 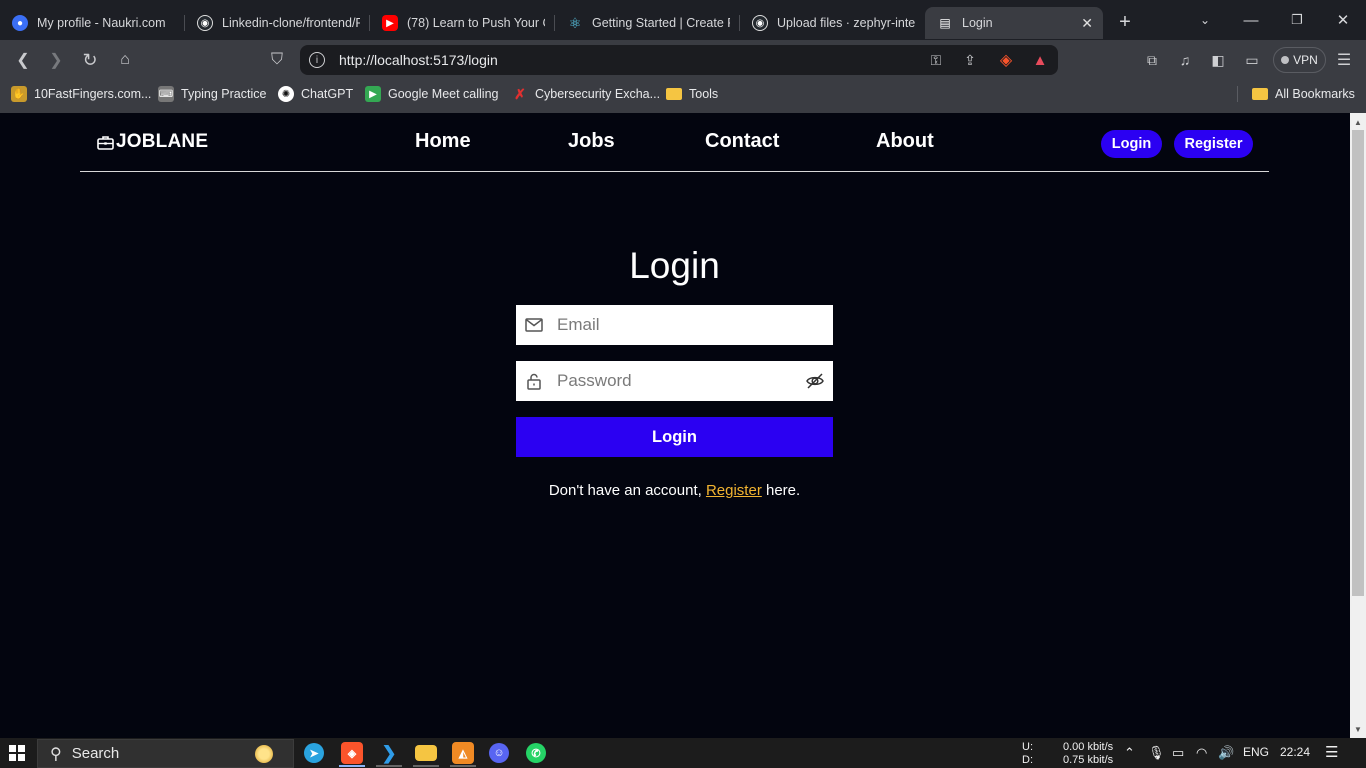 I want to click on search-icon: ⚲, so click(x=56, y=754).